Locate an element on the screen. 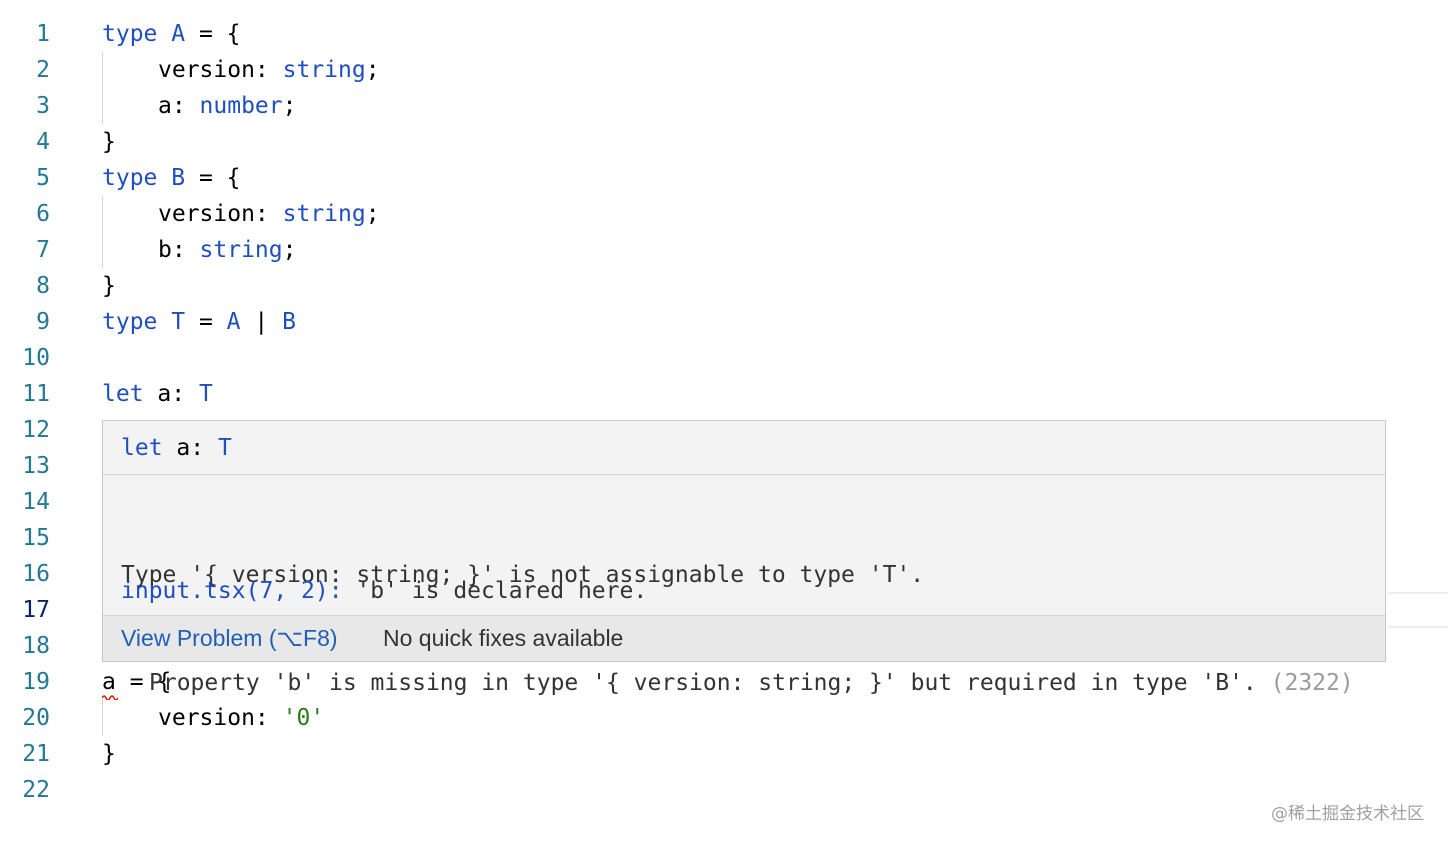 The height and width of the screenshot is (846, 1448). code-line: 9 type T = A | B is located at coordinates (724, 322).